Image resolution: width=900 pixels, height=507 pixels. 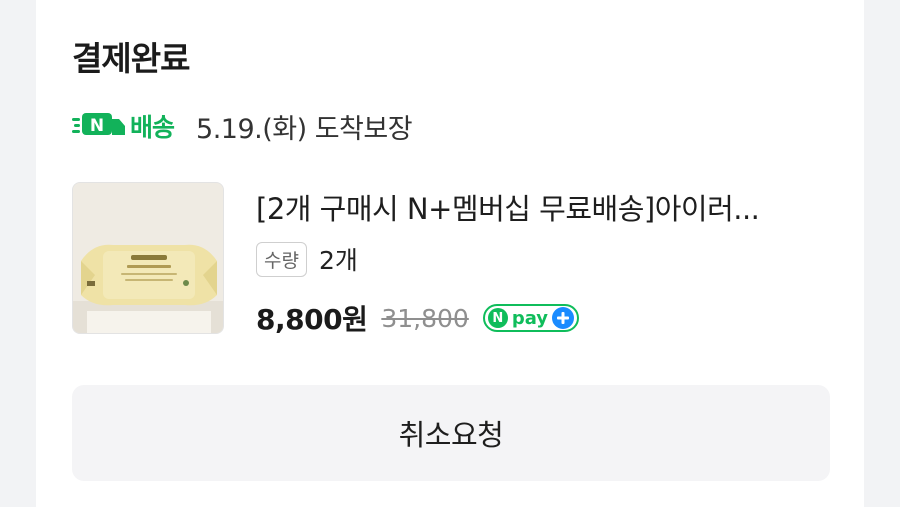 I want to click on svg-text: N, so click(x=97, y=126).